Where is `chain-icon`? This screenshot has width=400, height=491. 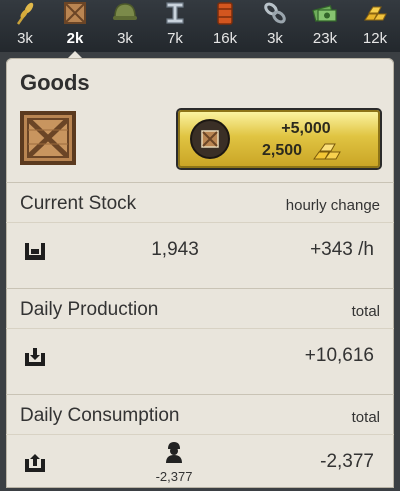 chain-icon is located at coordinates (275, 13).